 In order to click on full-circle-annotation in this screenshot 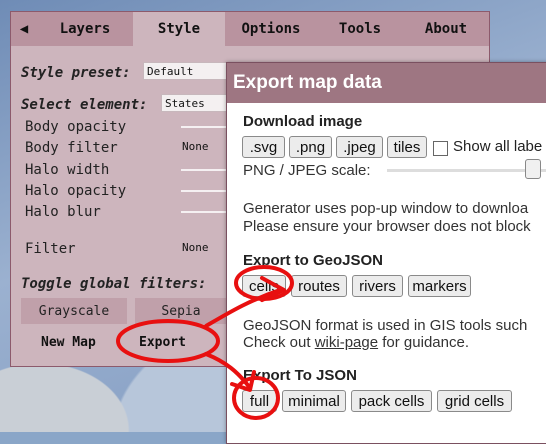, I will do `click(256, 398)`.